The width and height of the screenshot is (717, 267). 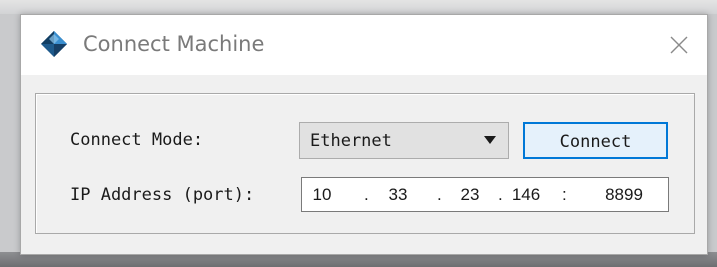 What do you see at coordinates (490, 140) in the screenshot?
I see `chevron-down-icon` at bounding box center [490, 140].